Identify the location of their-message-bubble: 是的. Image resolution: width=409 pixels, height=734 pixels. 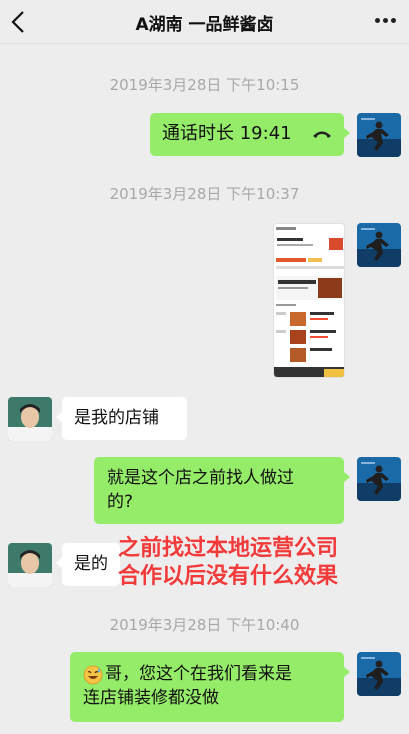
(88, 564).